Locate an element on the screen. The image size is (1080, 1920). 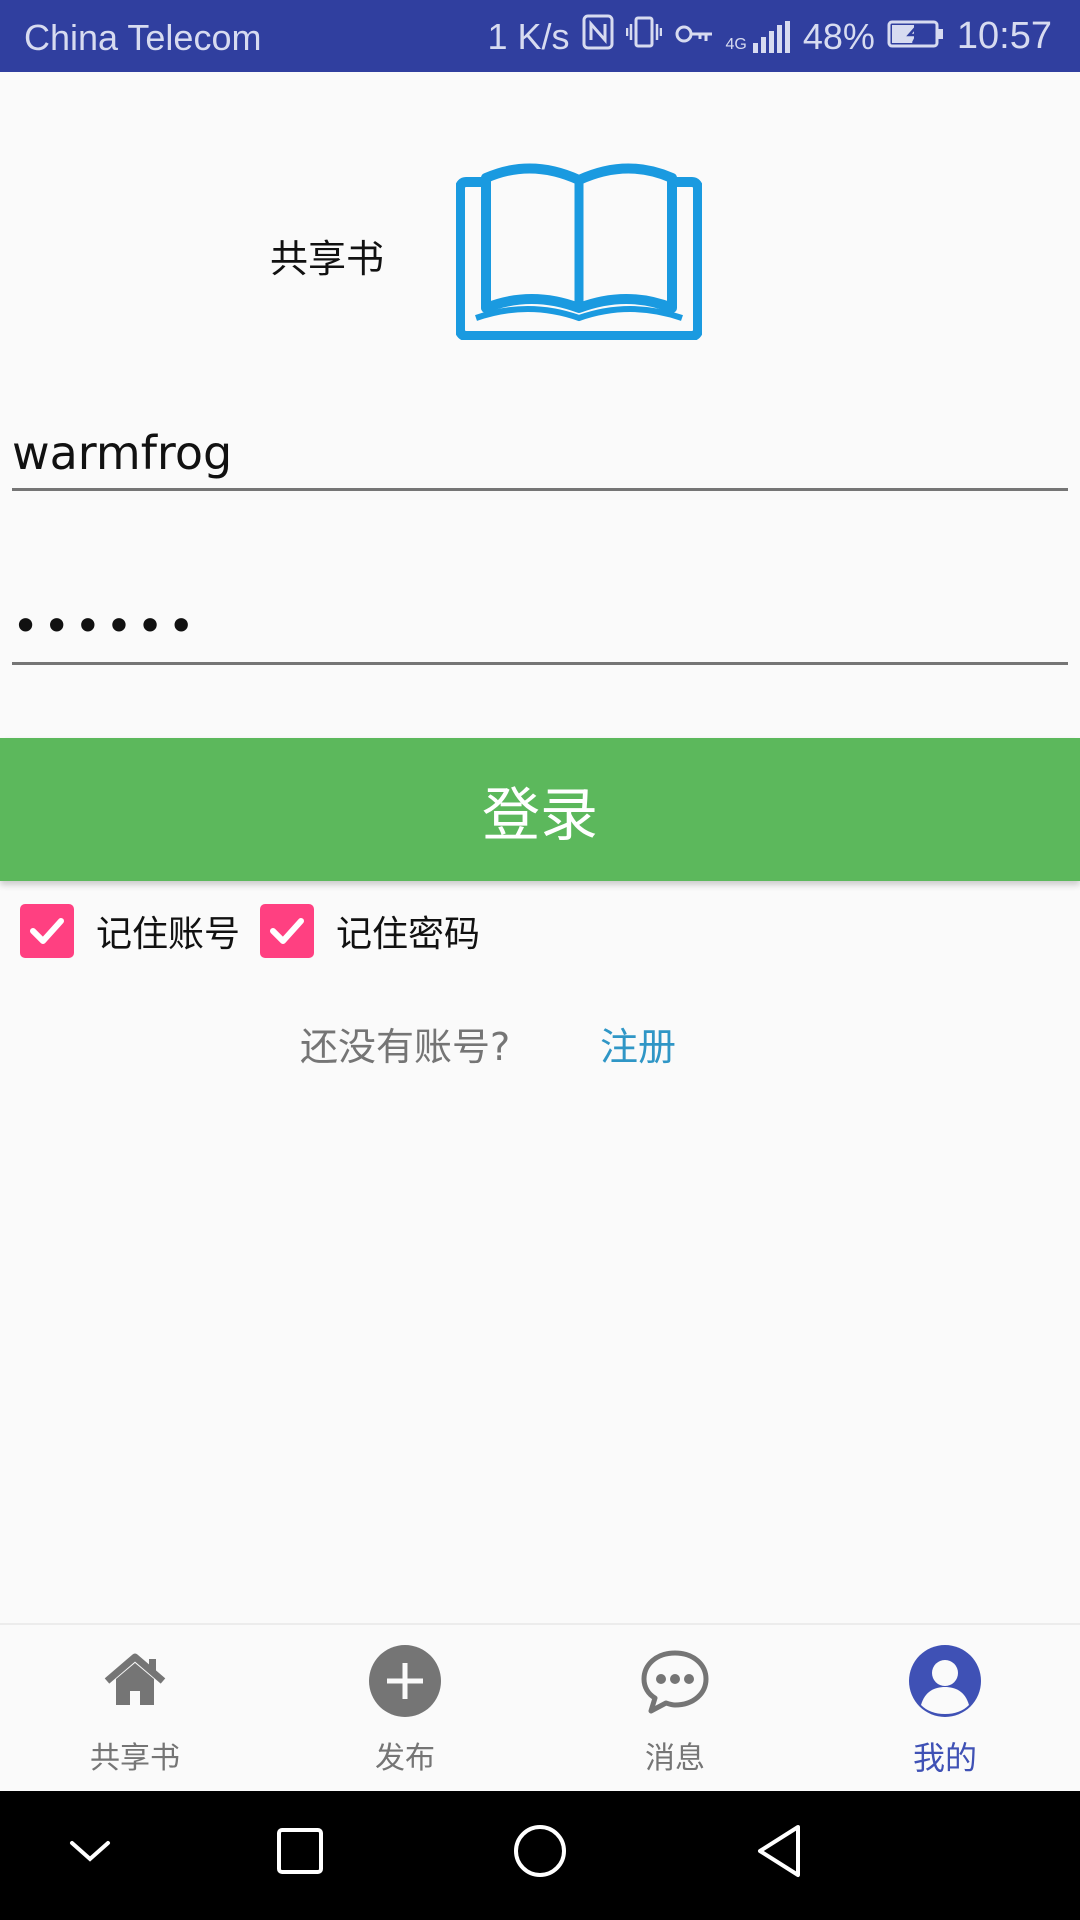
remember-password-checkbox: 记住密码 is located at coordinates (370, 931).